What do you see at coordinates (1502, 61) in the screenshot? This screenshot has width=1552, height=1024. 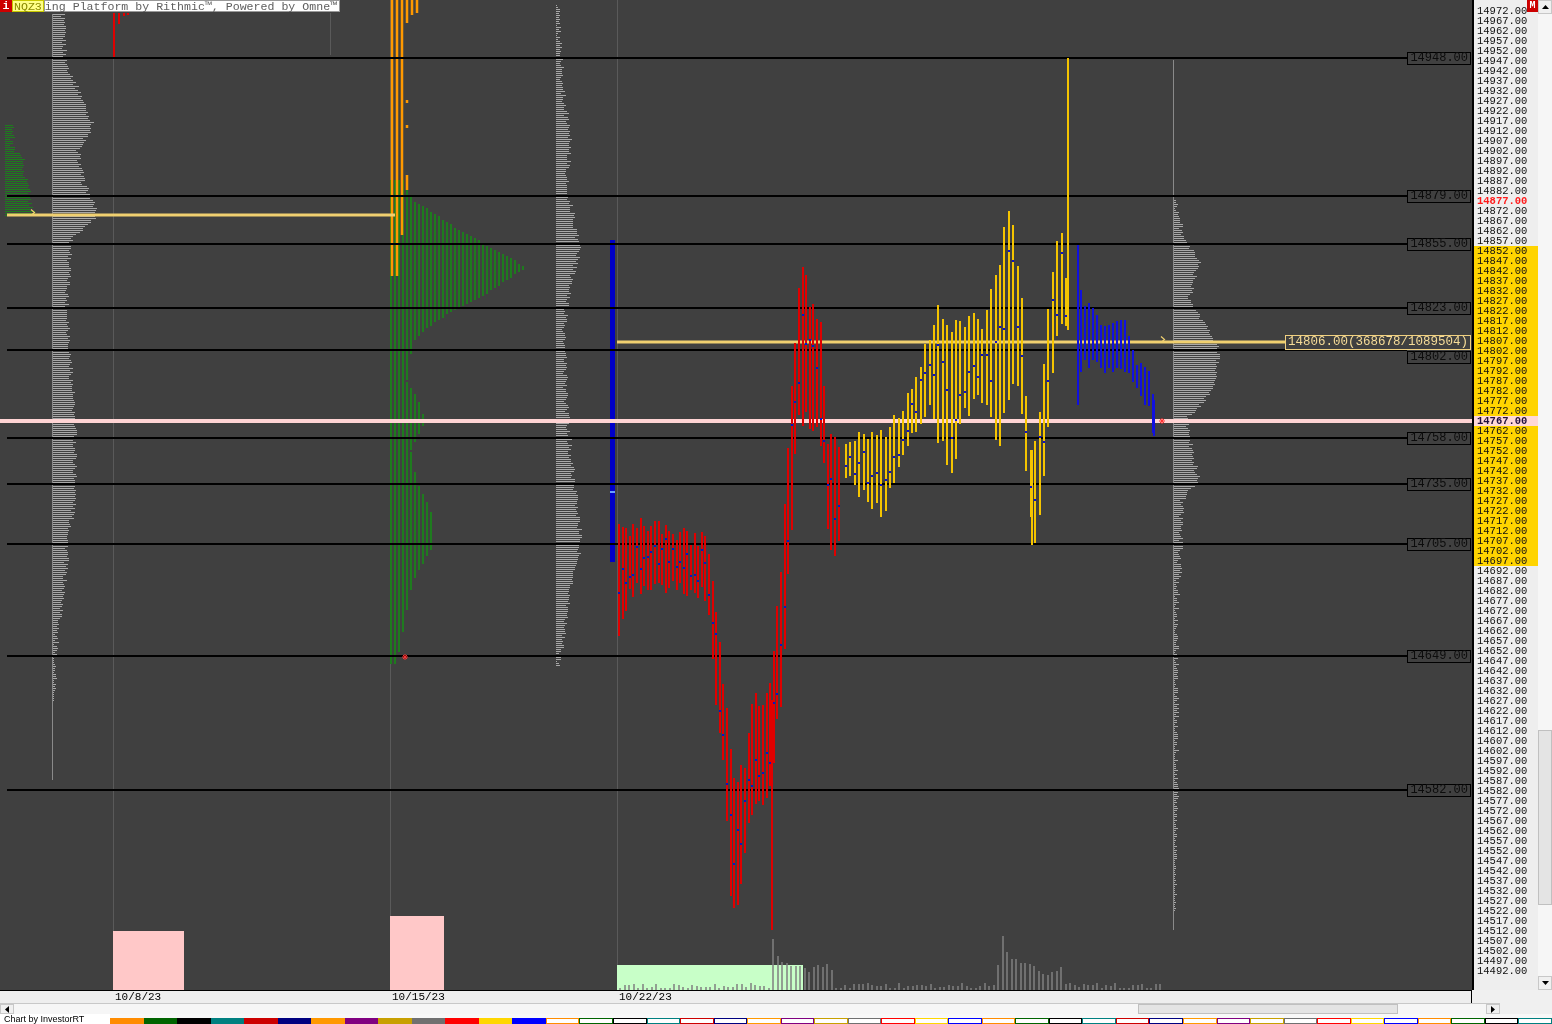 I see `price-axis-label: 14947.00` at bounding box center [1502, 61].